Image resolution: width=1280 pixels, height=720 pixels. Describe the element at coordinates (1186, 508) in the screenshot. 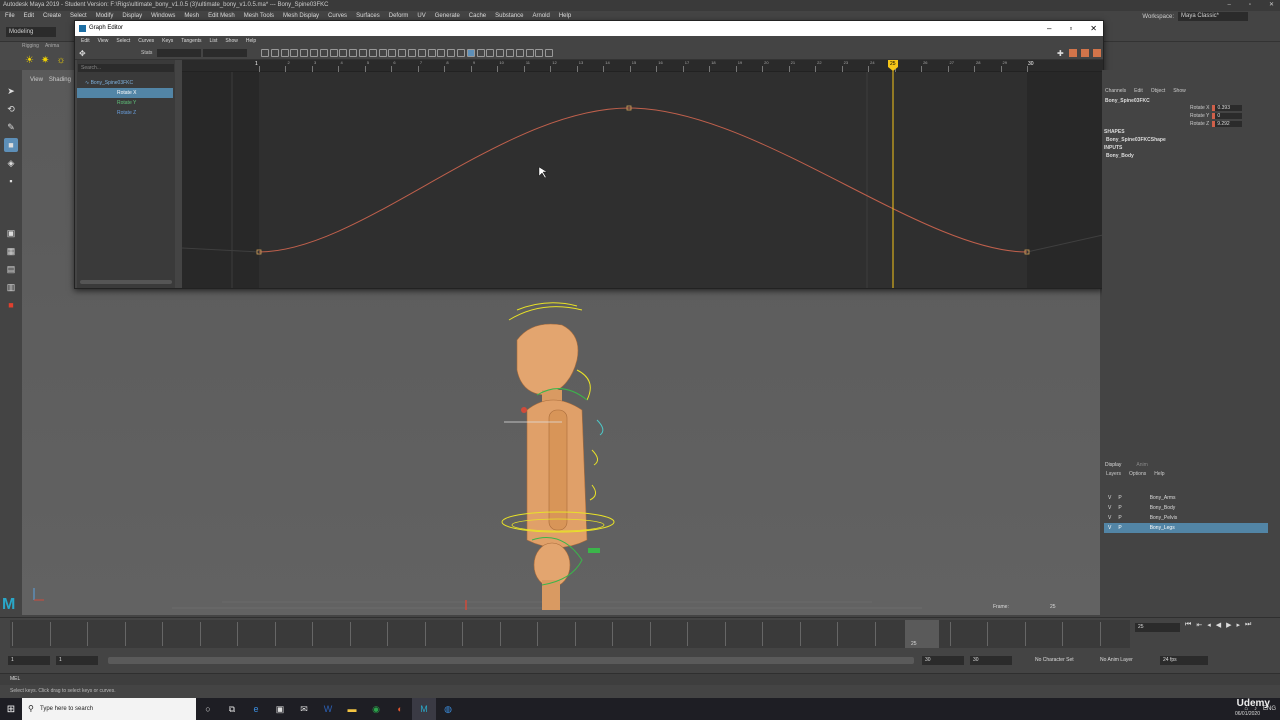

I see `layer-row: V P Bony_Body` at that location.